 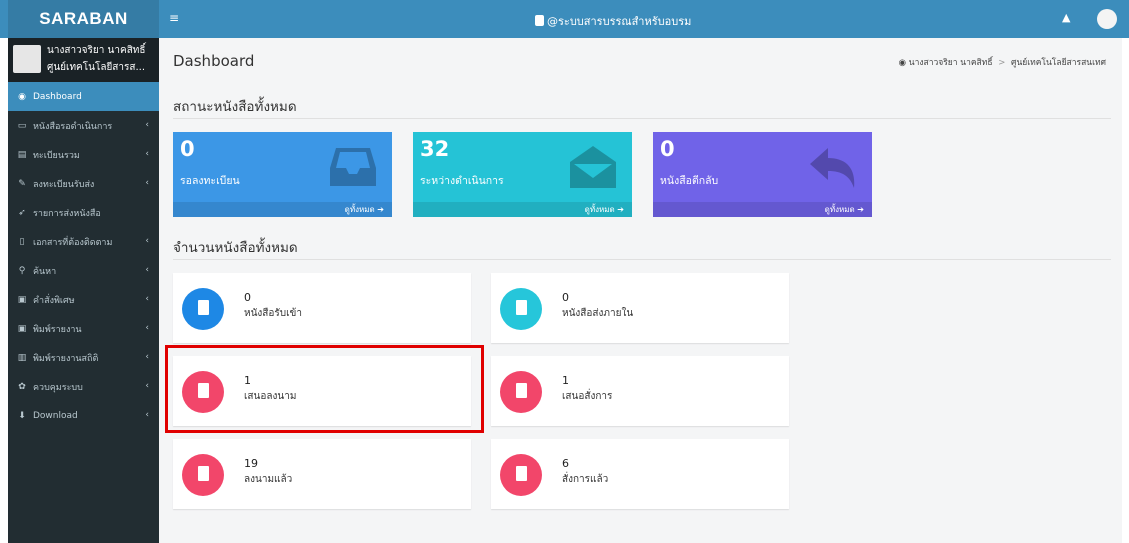 What do you see at coordinates (1066, 17) in the screenshot?
I see `bell-icon: ▲` at bounding box center [1066, 17].